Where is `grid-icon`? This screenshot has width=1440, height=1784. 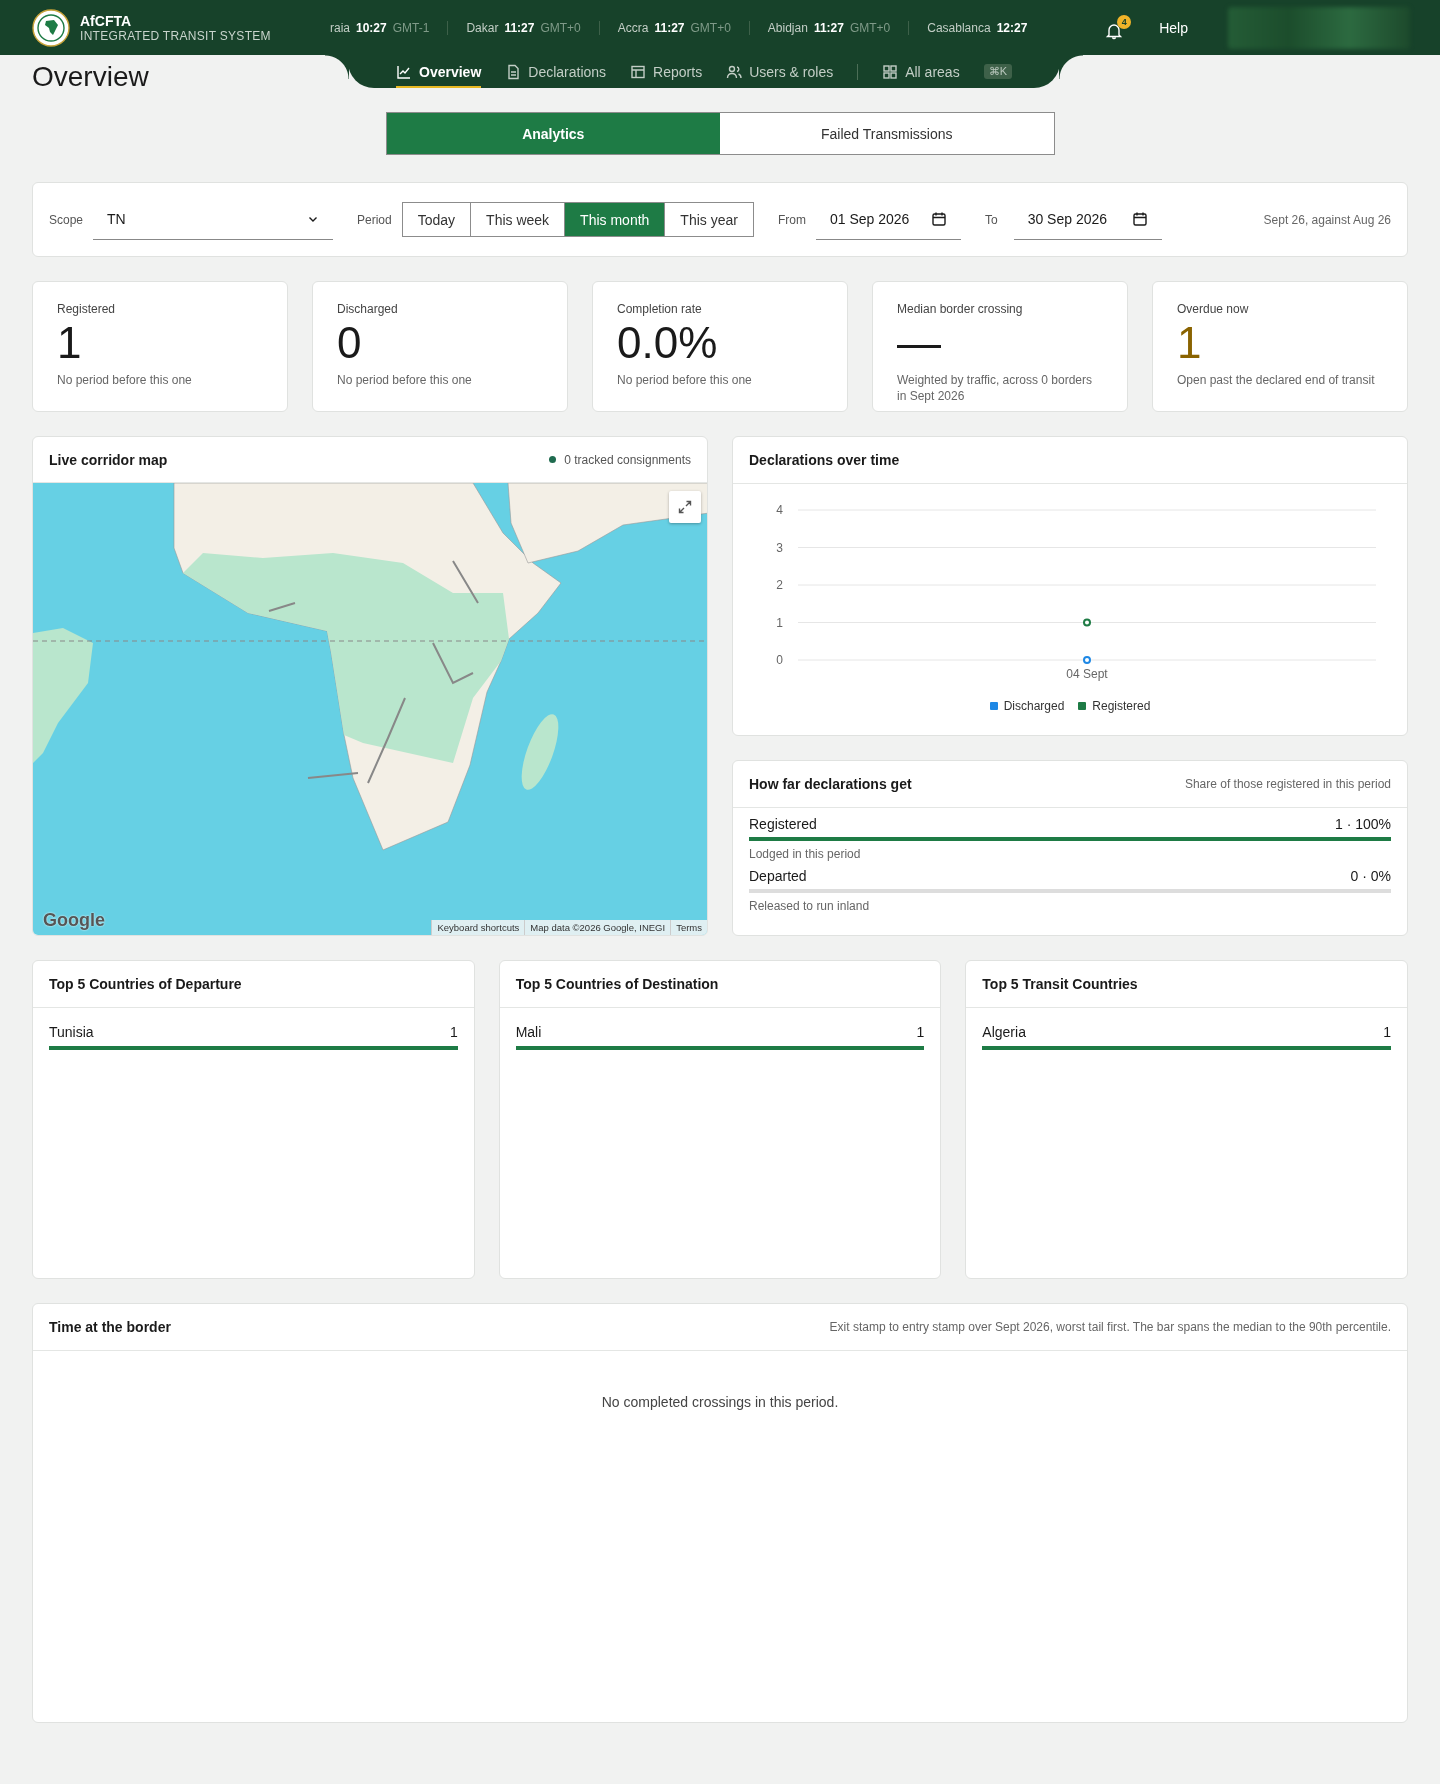
grid-icon is located at coordinates (890, 71).